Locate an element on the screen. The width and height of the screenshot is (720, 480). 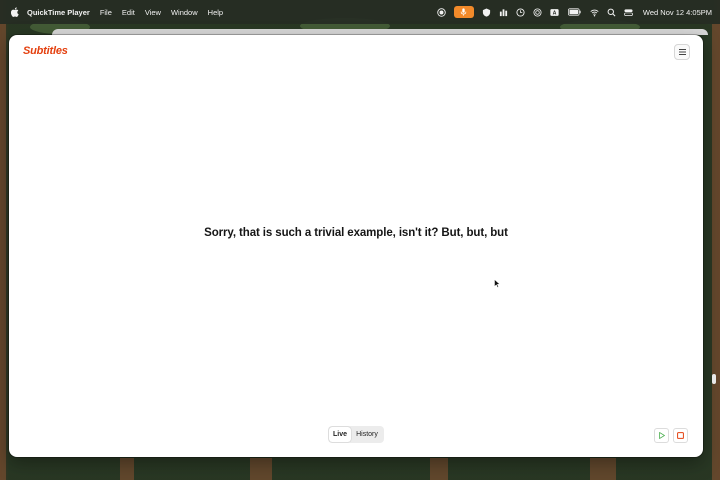
menu-app-name: QuickTime Player is located at coordinates (58, 12).